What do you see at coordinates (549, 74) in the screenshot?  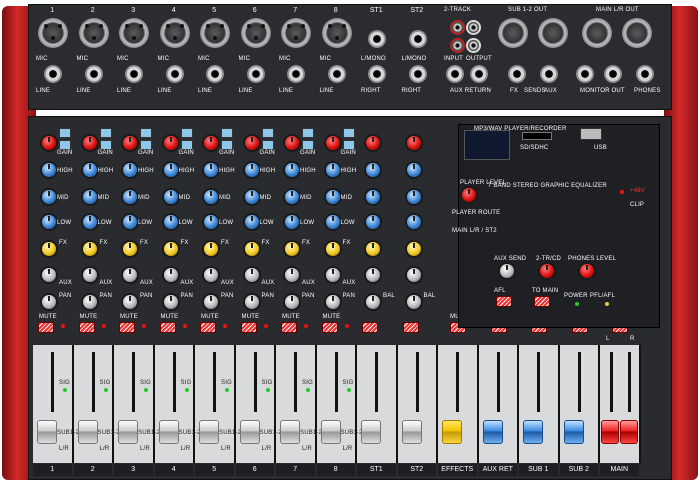 I see `aux-send-jack` at bounding box center [549, 74].